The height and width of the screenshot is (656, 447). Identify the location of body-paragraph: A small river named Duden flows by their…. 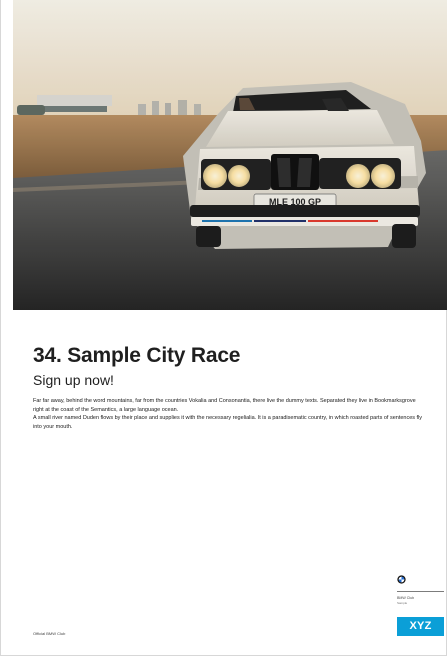
(228, 422).